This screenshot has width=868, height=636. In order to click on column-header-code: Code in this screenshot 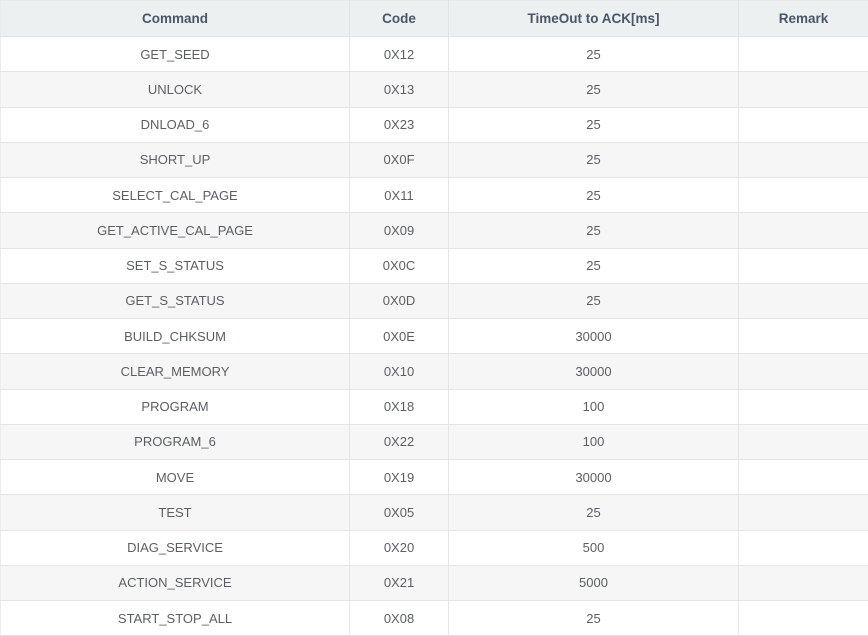, I will do `click(399, 19)`.